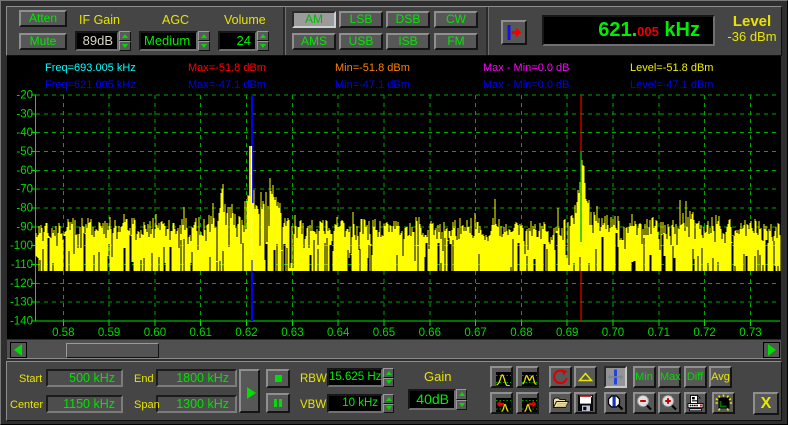 This screenshot has height=425, width=788. Describe the element at coordinates (384, 333) in the screenshot. I see `svg-text: 0.65` at that location.